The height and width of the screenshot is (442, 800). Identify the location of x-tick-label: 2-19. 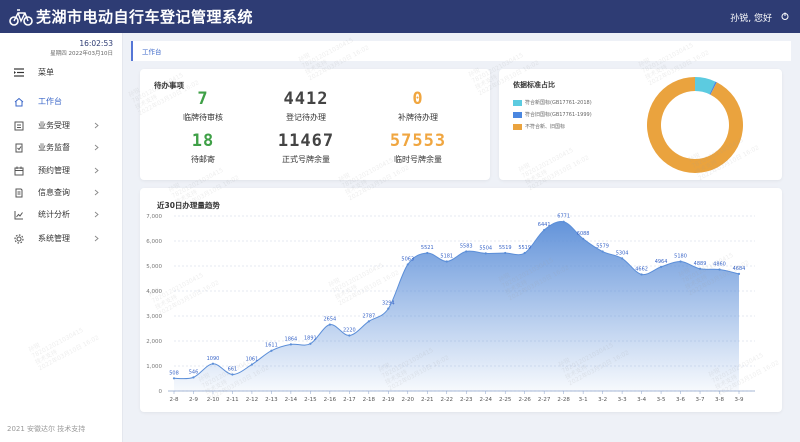
(388, 400).